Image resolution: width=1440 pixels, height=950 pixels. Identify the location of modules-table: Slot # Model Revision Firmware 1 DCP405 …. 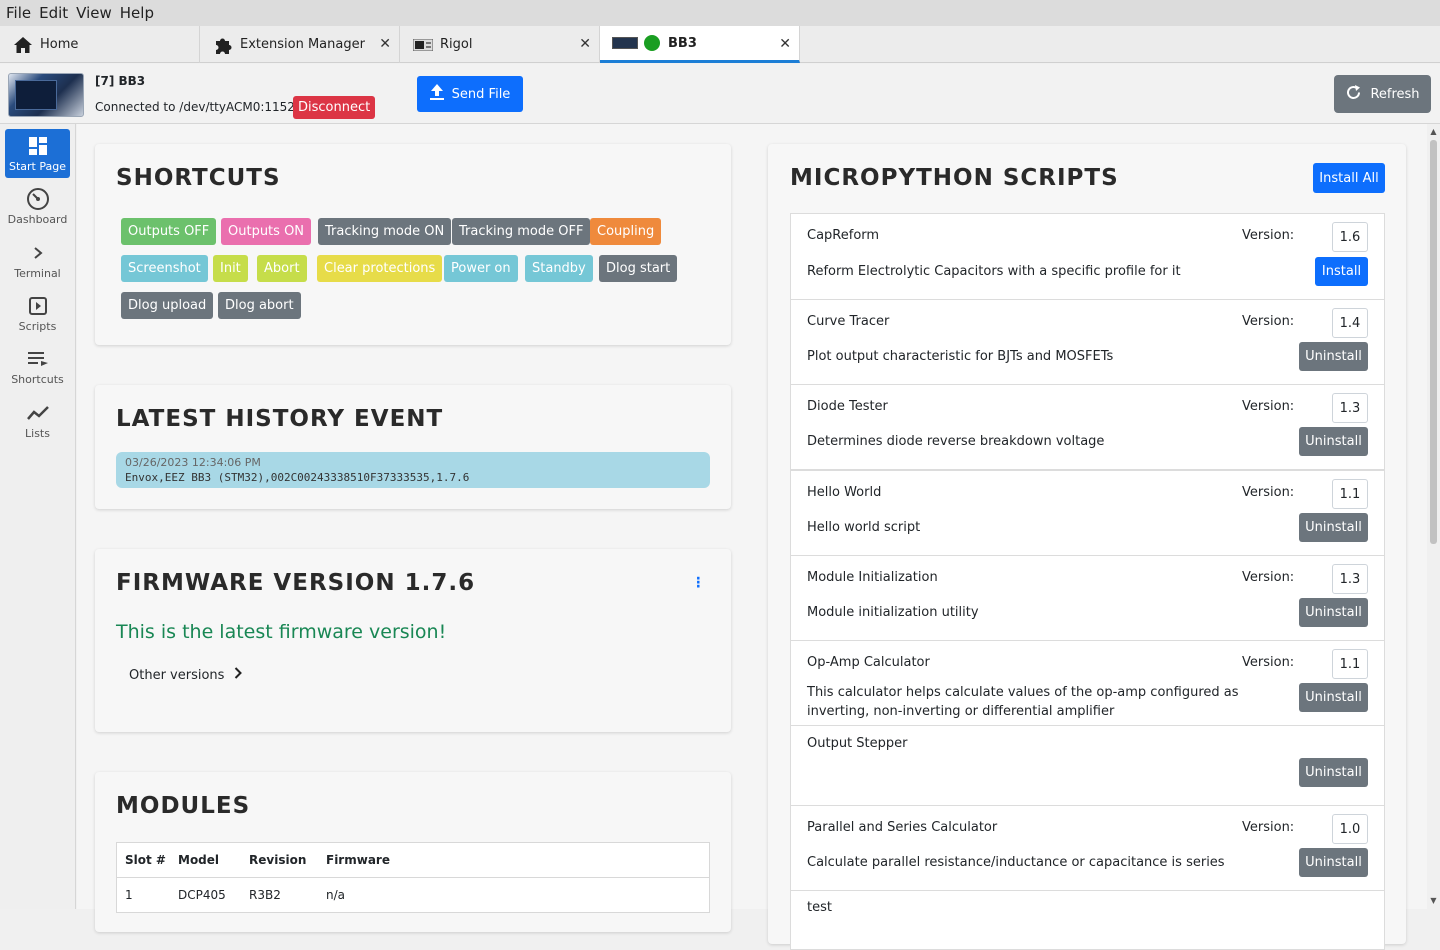
(413, 877).